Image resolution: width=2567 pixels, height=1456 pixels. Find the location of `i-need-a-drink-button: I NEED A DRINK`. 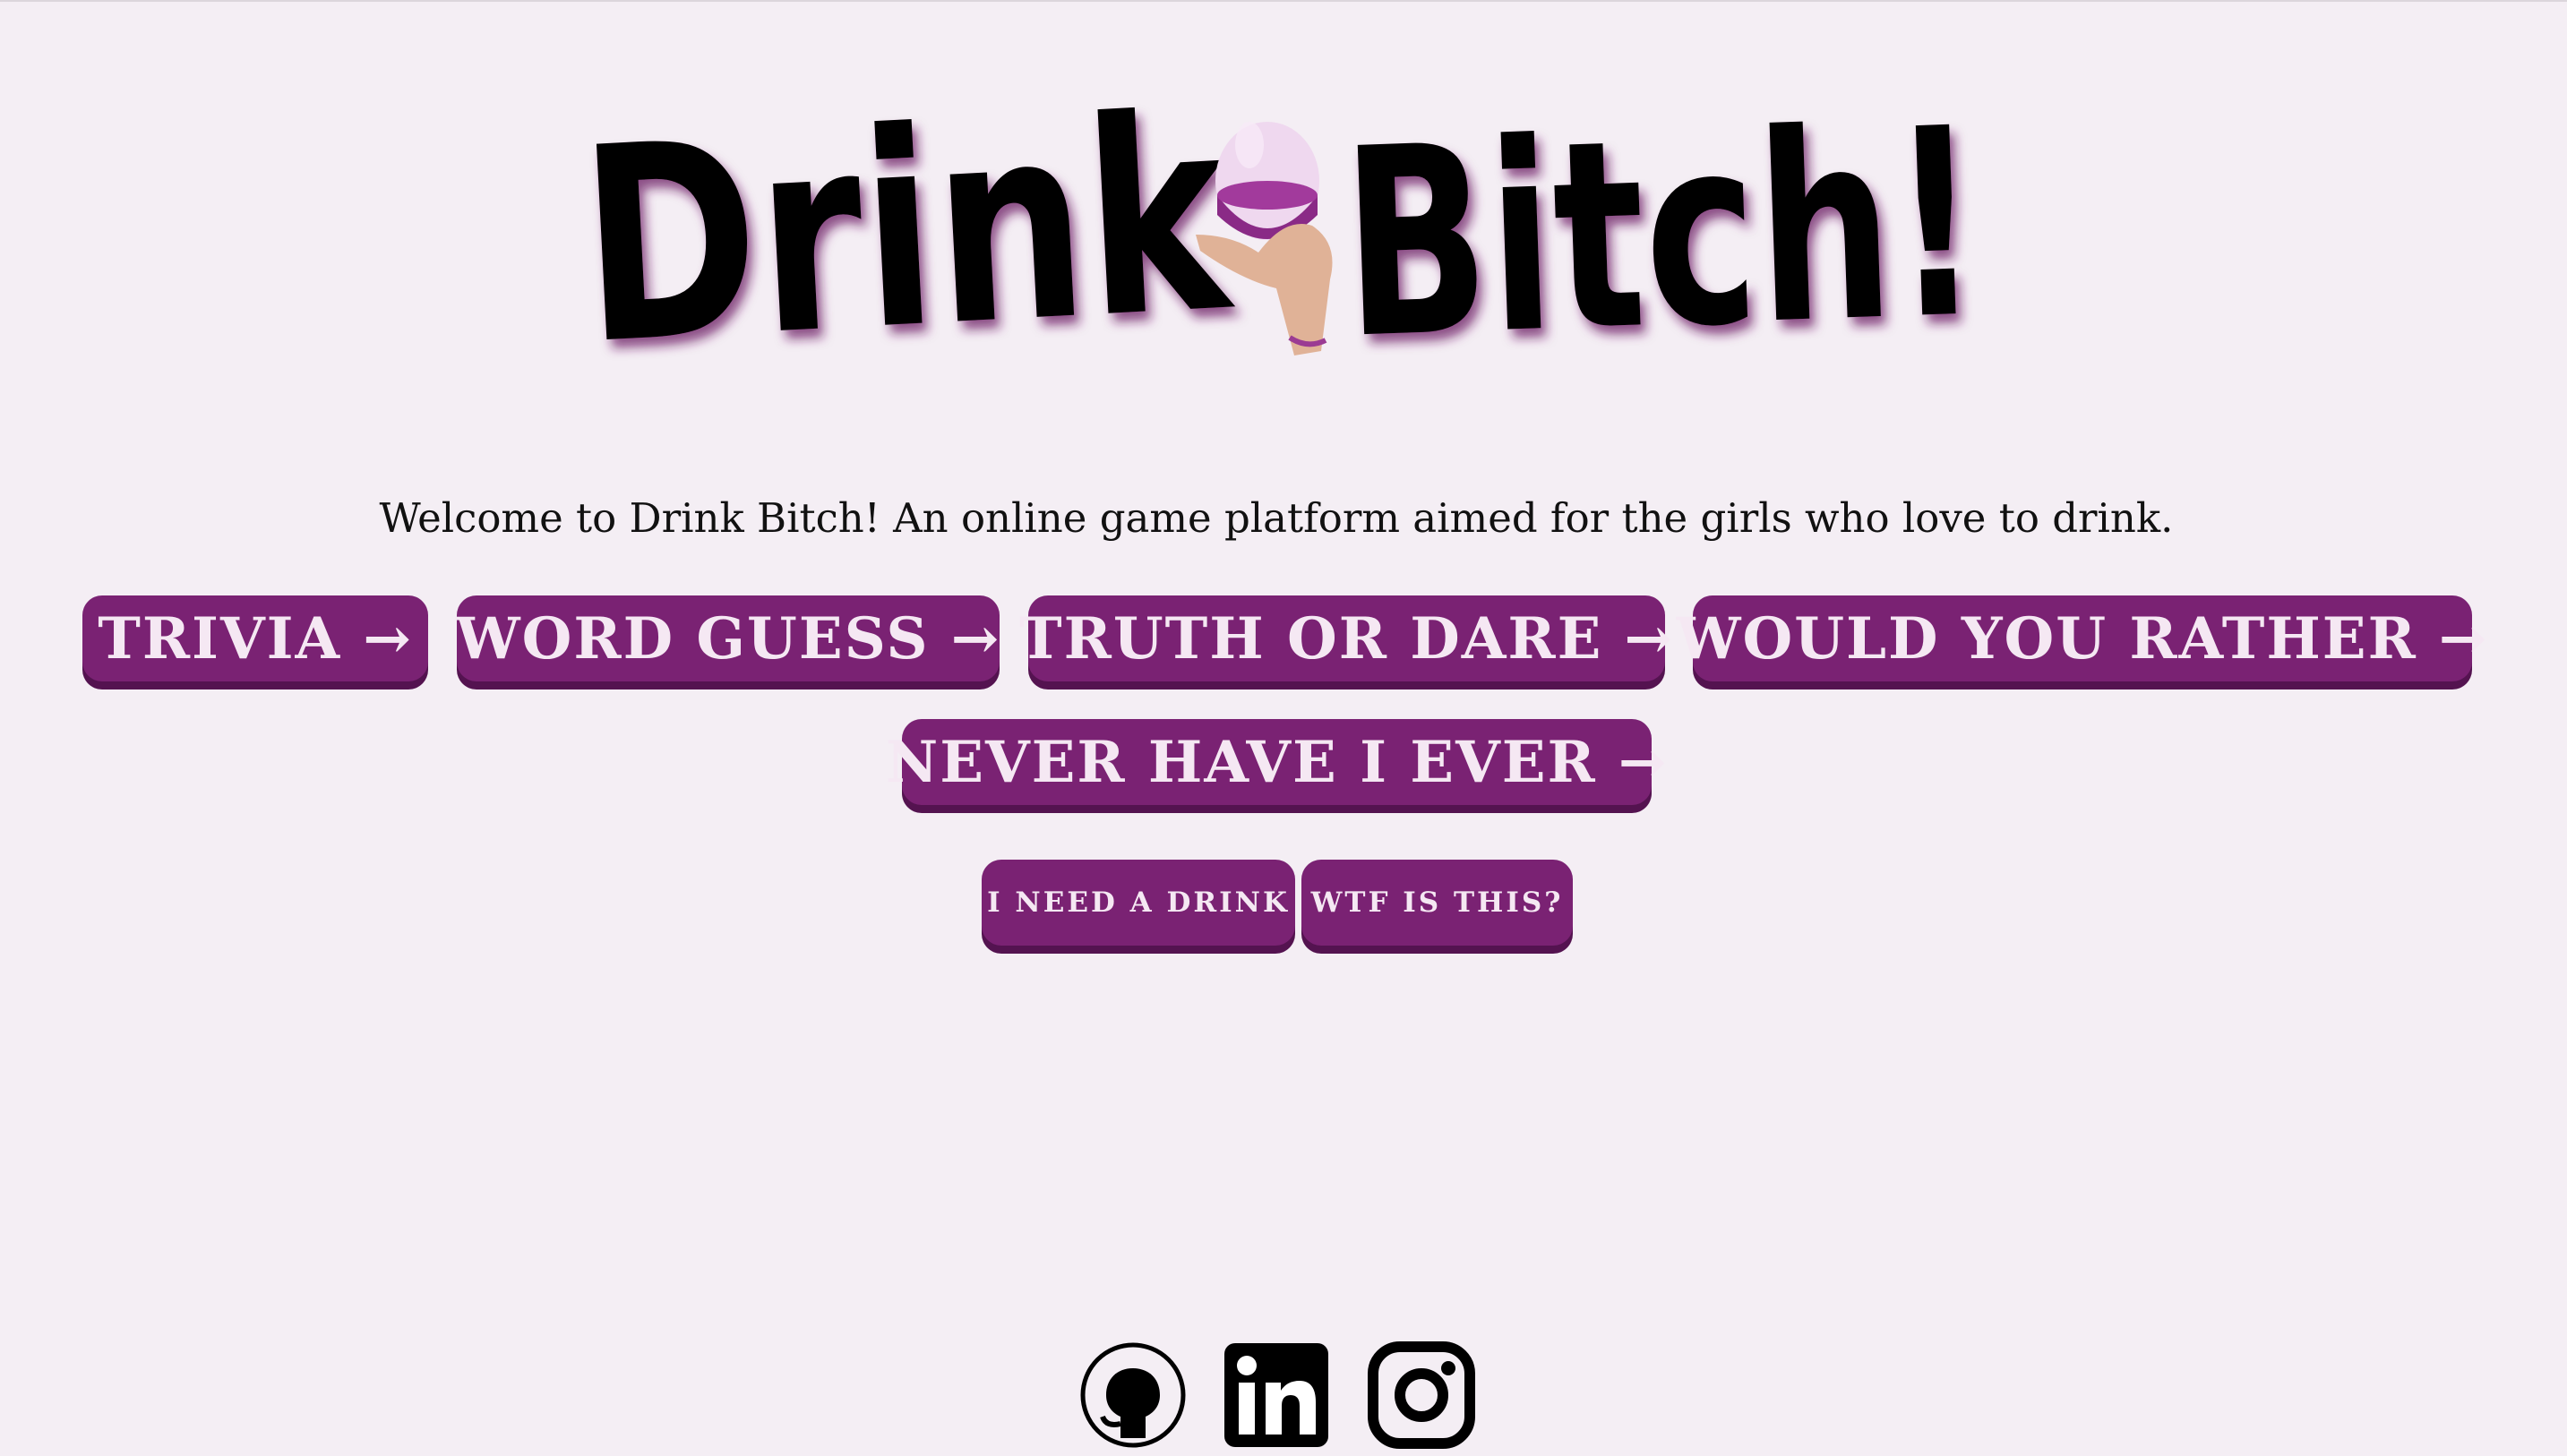

i-need-a-drink-button: I NEED A DRINK is located at coordinates (1138, 903).